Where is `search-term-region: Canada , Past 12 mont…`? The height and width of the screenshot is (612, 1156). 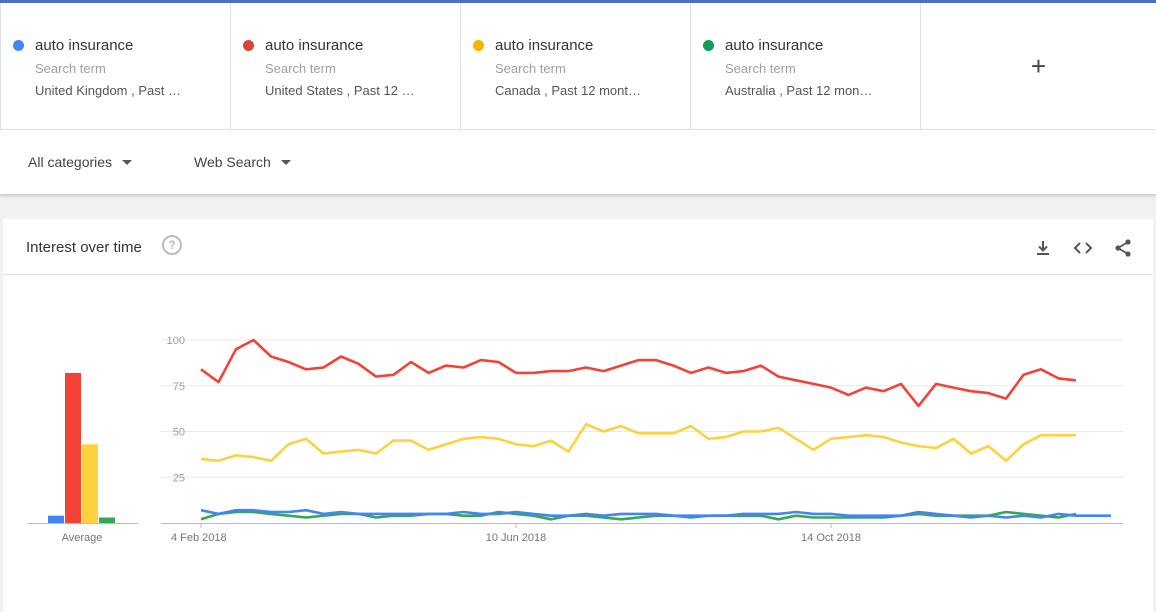
search-term-region: Canada , Past 12 mont… is located at coordinates (568, 90).